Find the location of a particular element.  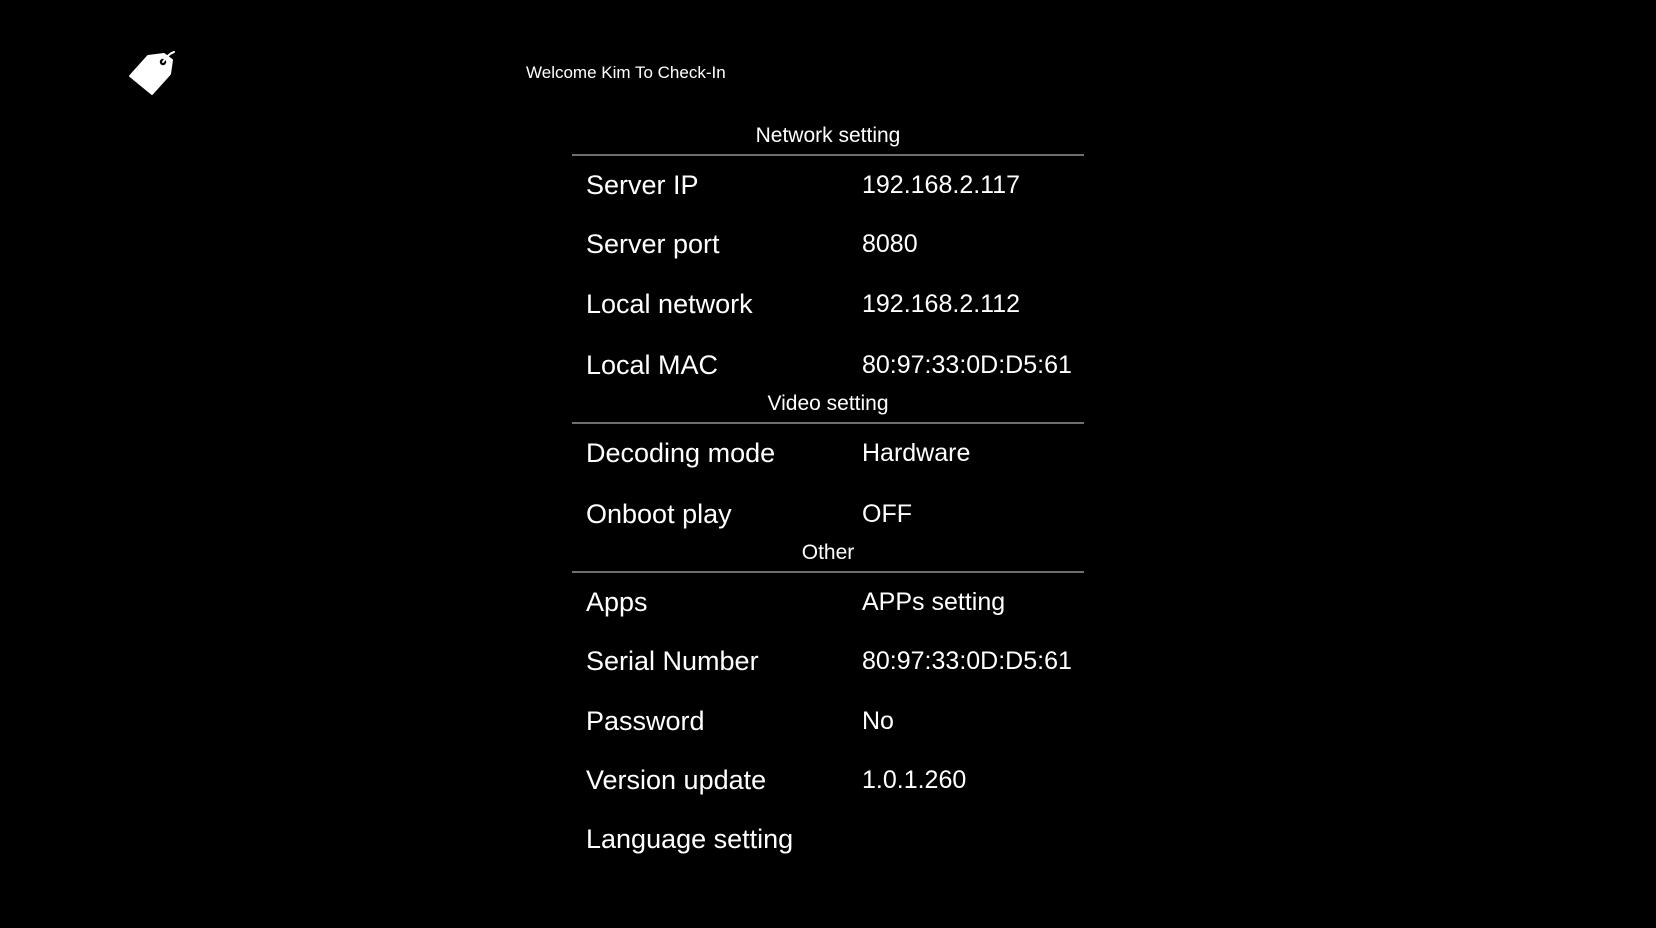

setting-label: Server IP is located at coordinates (642, 185).